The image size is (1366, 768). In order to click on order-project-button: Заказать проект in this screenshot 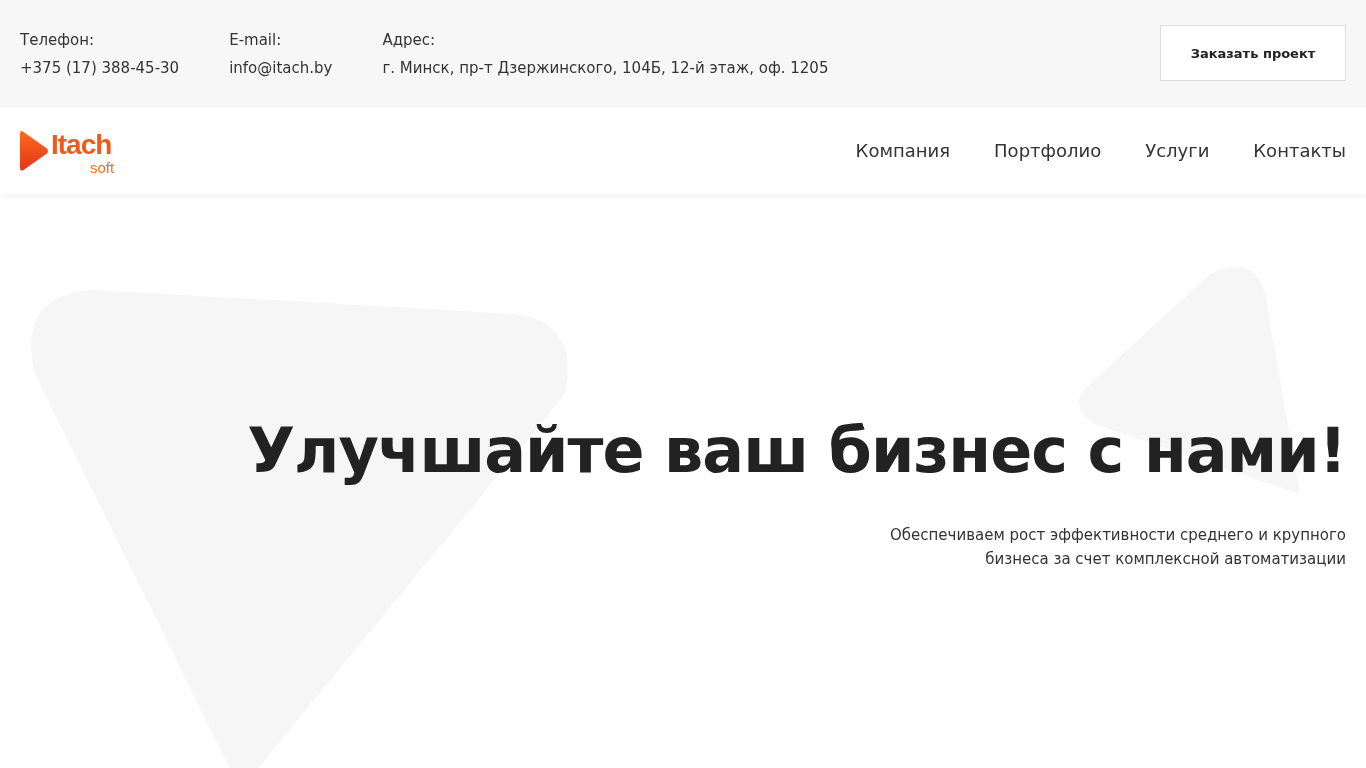, I will do `click(1253, 53)`.